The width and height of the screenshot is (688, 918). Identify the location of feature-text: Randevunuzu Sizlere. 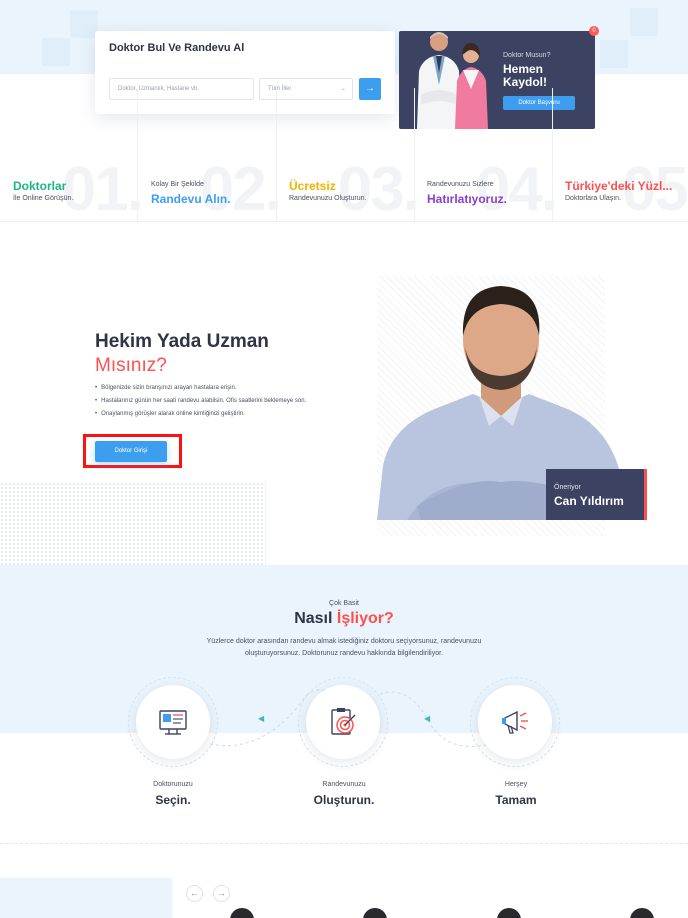
(460, 184).